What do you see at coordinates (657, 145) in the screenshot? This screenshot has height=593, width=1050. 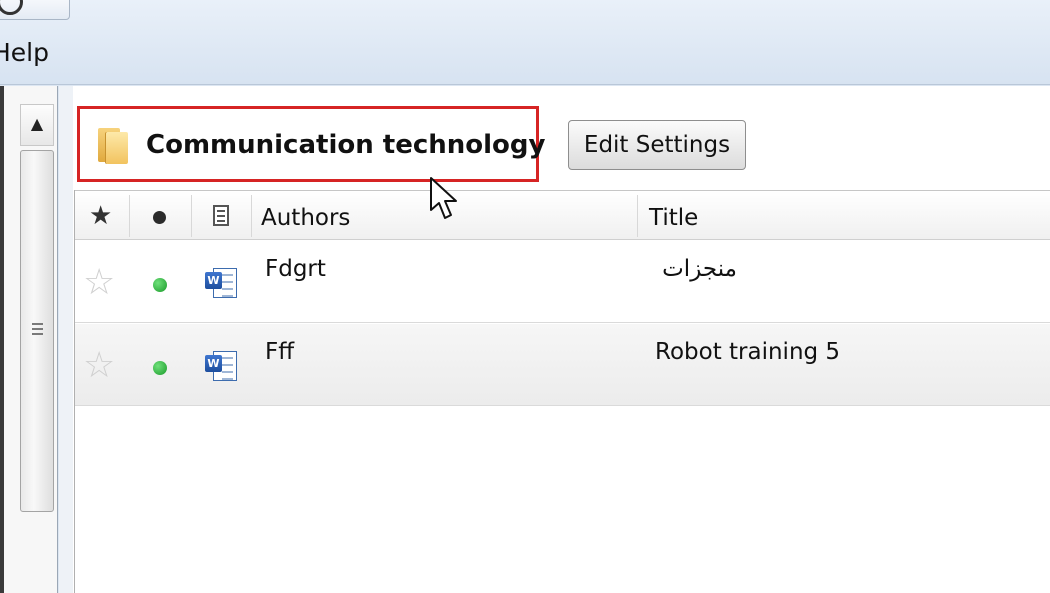 I see `edit-settings-button: Edit Settings` at bounding box center [657, 145].